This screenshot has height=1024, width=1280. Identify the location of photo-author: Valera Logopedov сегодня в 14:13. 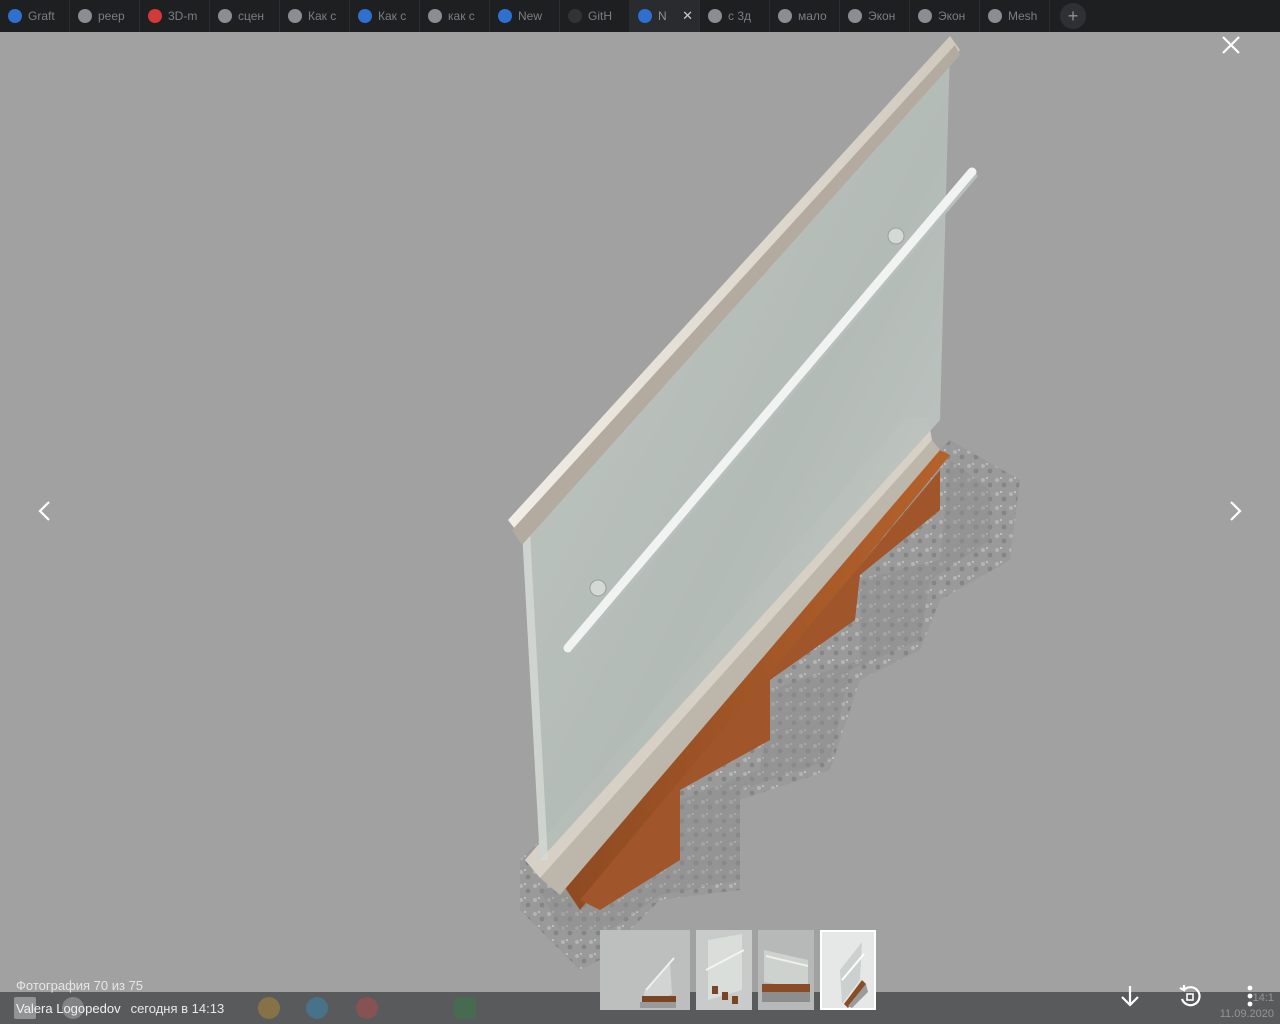
(120, 1008).